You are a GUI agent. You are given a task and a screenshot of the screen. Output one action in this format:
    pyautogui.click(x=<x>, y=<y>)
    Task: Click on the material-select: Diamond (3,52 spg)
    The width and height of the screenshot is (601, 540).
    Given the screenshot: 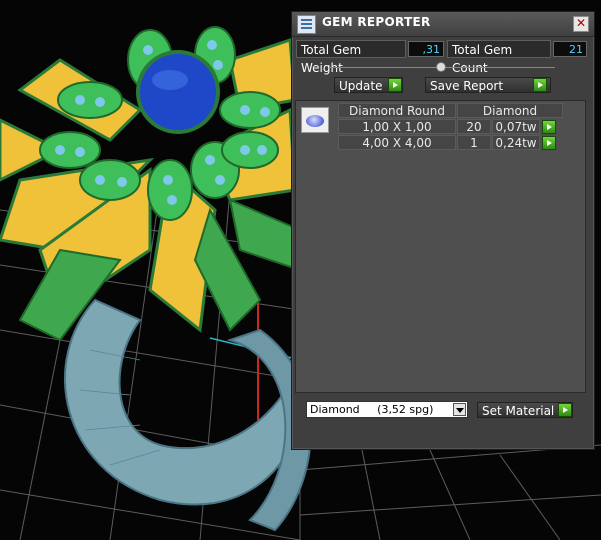 What is the action you would take?
    pyautogui.click(x=387, y=409)
    